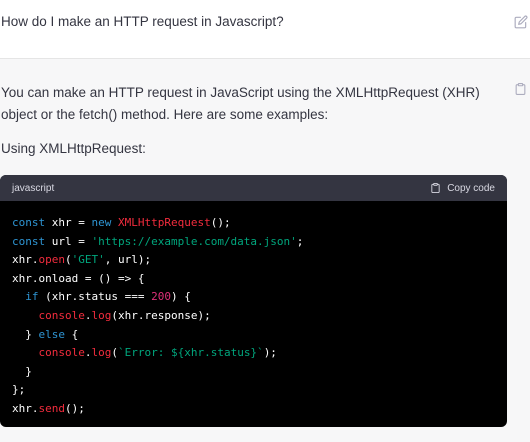  Describe the element at coordinates (19, 390) in the screenshot. I see `code-token: };` at that location.